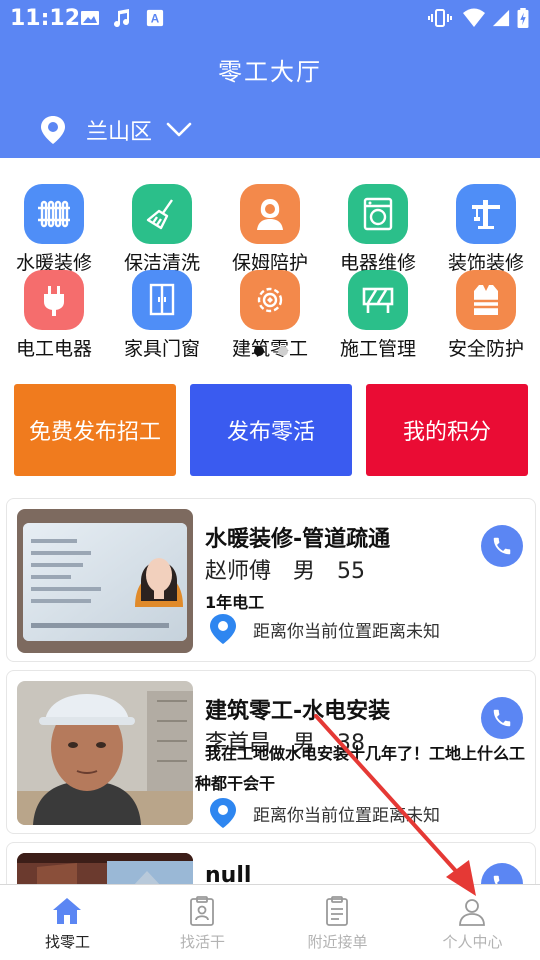 This screenshot has width=540, height=960. I want to click on broom-icon, so click(162, 214).